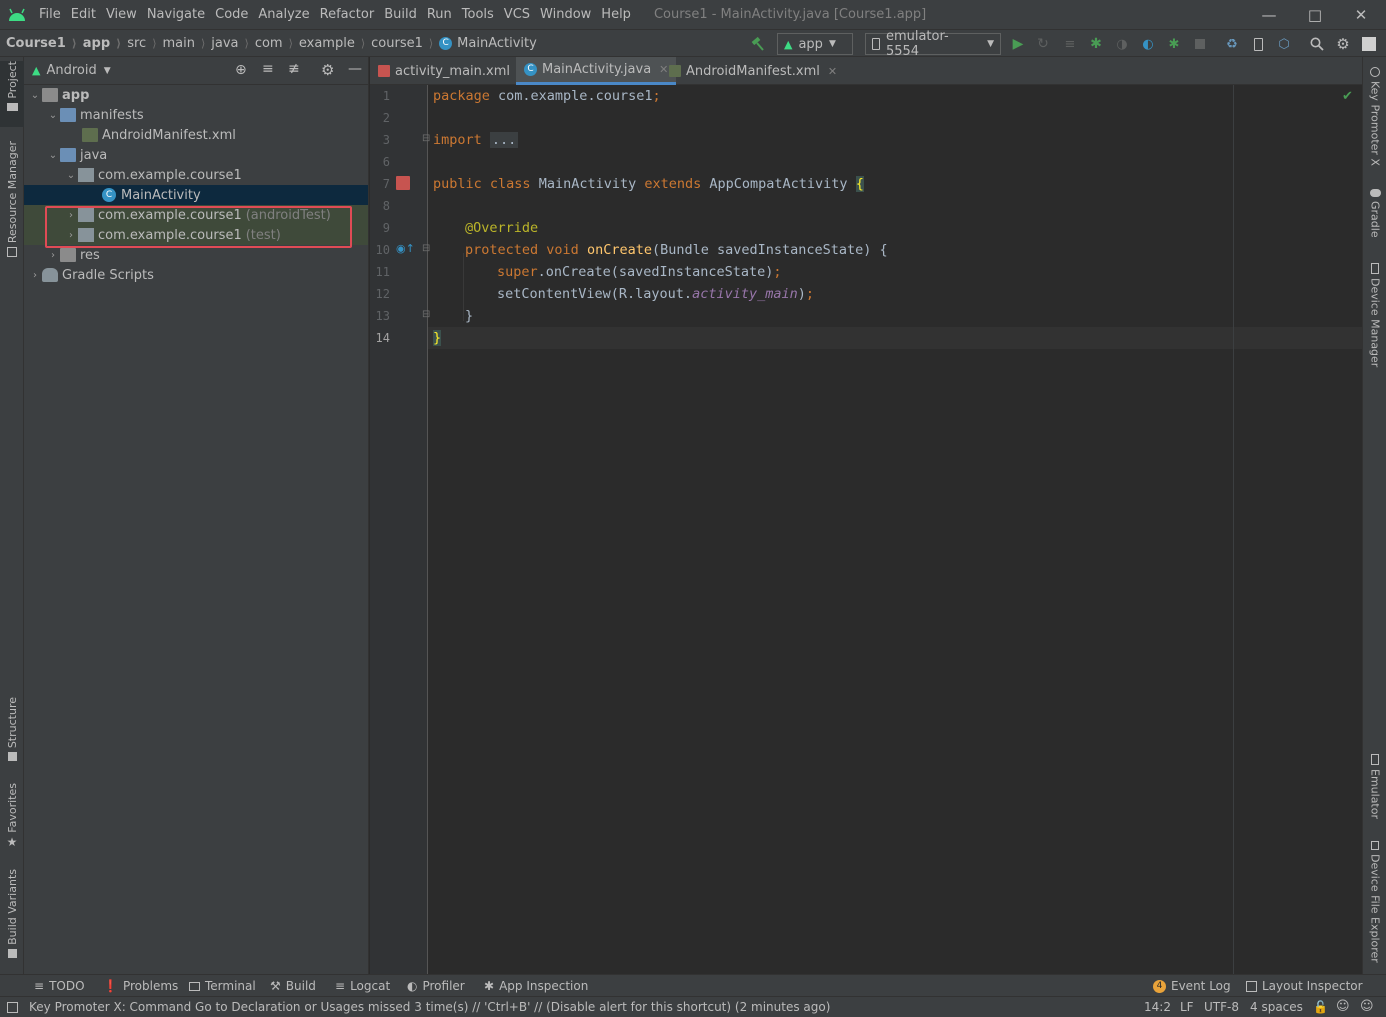 Image resolution: width=1386 pixels, height=1017 pixels. Describe the element at coordinates (12, 732) in the screenshot. I see `tab-structure: Structure` at that location.